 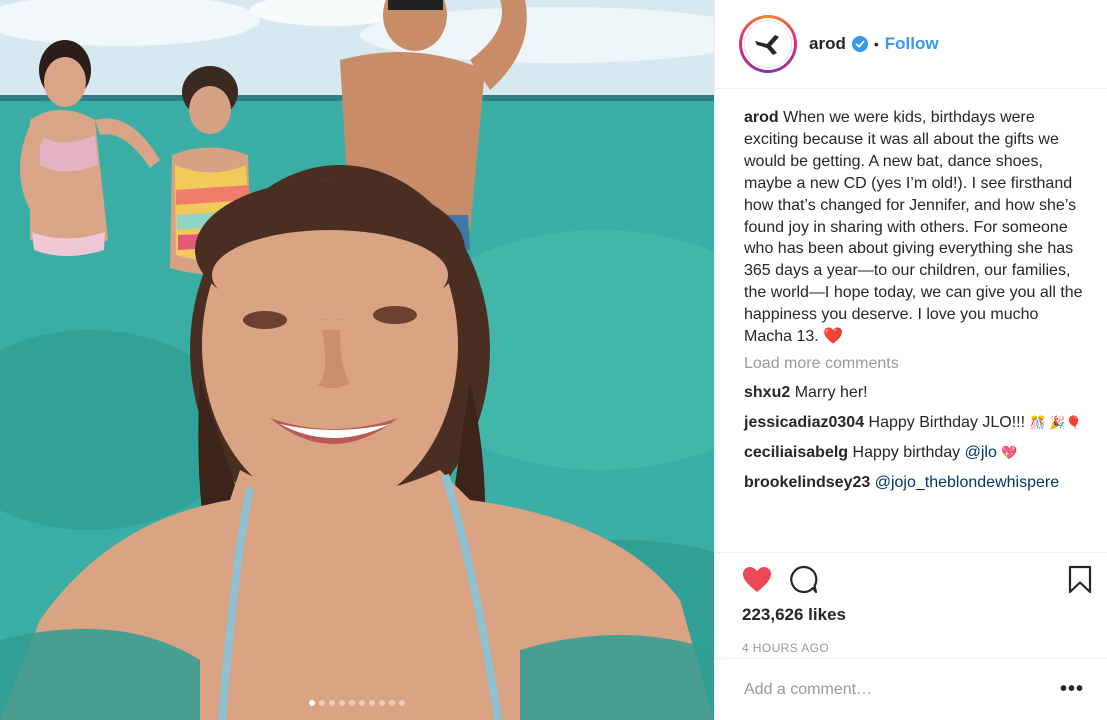 I want to click on post-timestamp: 4 HOURS AGO, so click(x=786, y=648).